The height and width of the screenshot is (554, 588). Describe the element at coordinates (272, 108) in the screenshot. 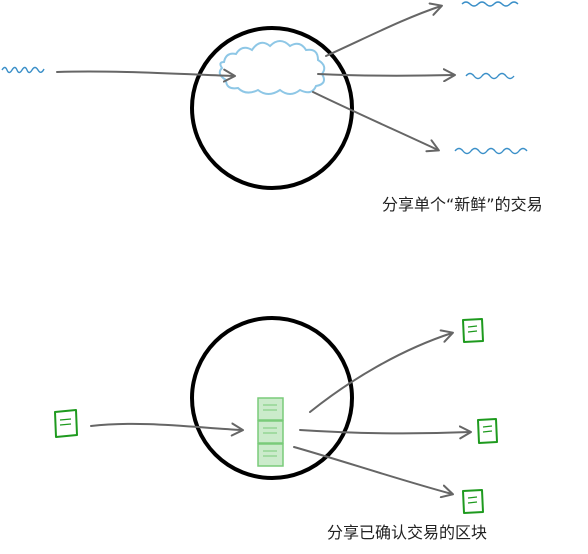

I see `node-circle-top` at that location.